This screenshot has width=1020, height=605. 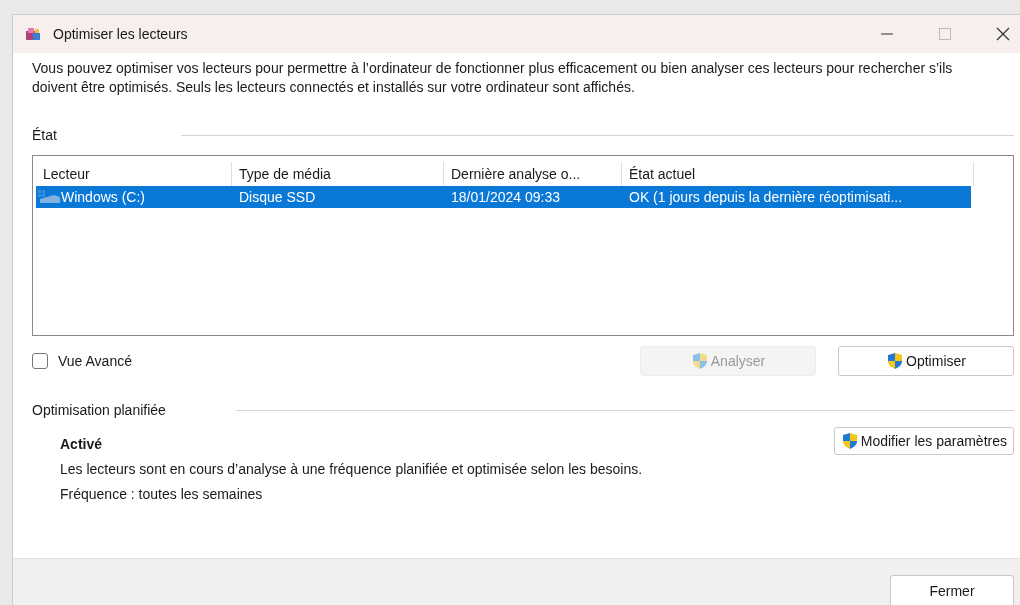 What do you see at coordinates (351, 469) in the screenshot?
I see `schedule-description: Les lecteurs sont en cours d’analyse à une fréquence planifiée et optimisée selon les besoins.` at bounding box center [351, 469].